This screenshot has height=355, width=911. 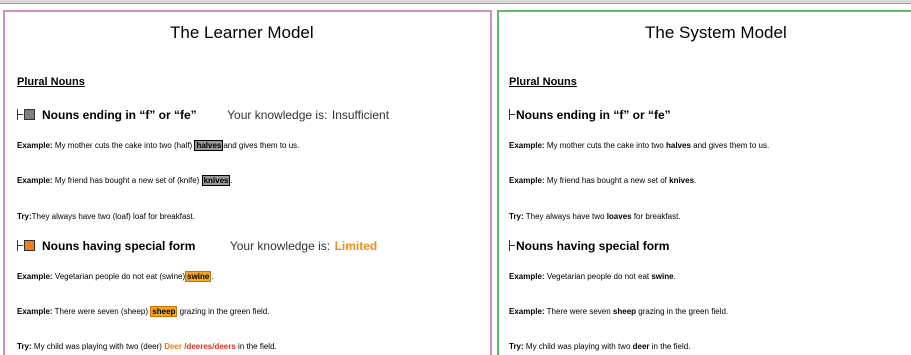 What do you see at coordinates (198, 276) in the screenshot?
I see `learner-answer-highlight: swine` at bounding box center [198, 276].